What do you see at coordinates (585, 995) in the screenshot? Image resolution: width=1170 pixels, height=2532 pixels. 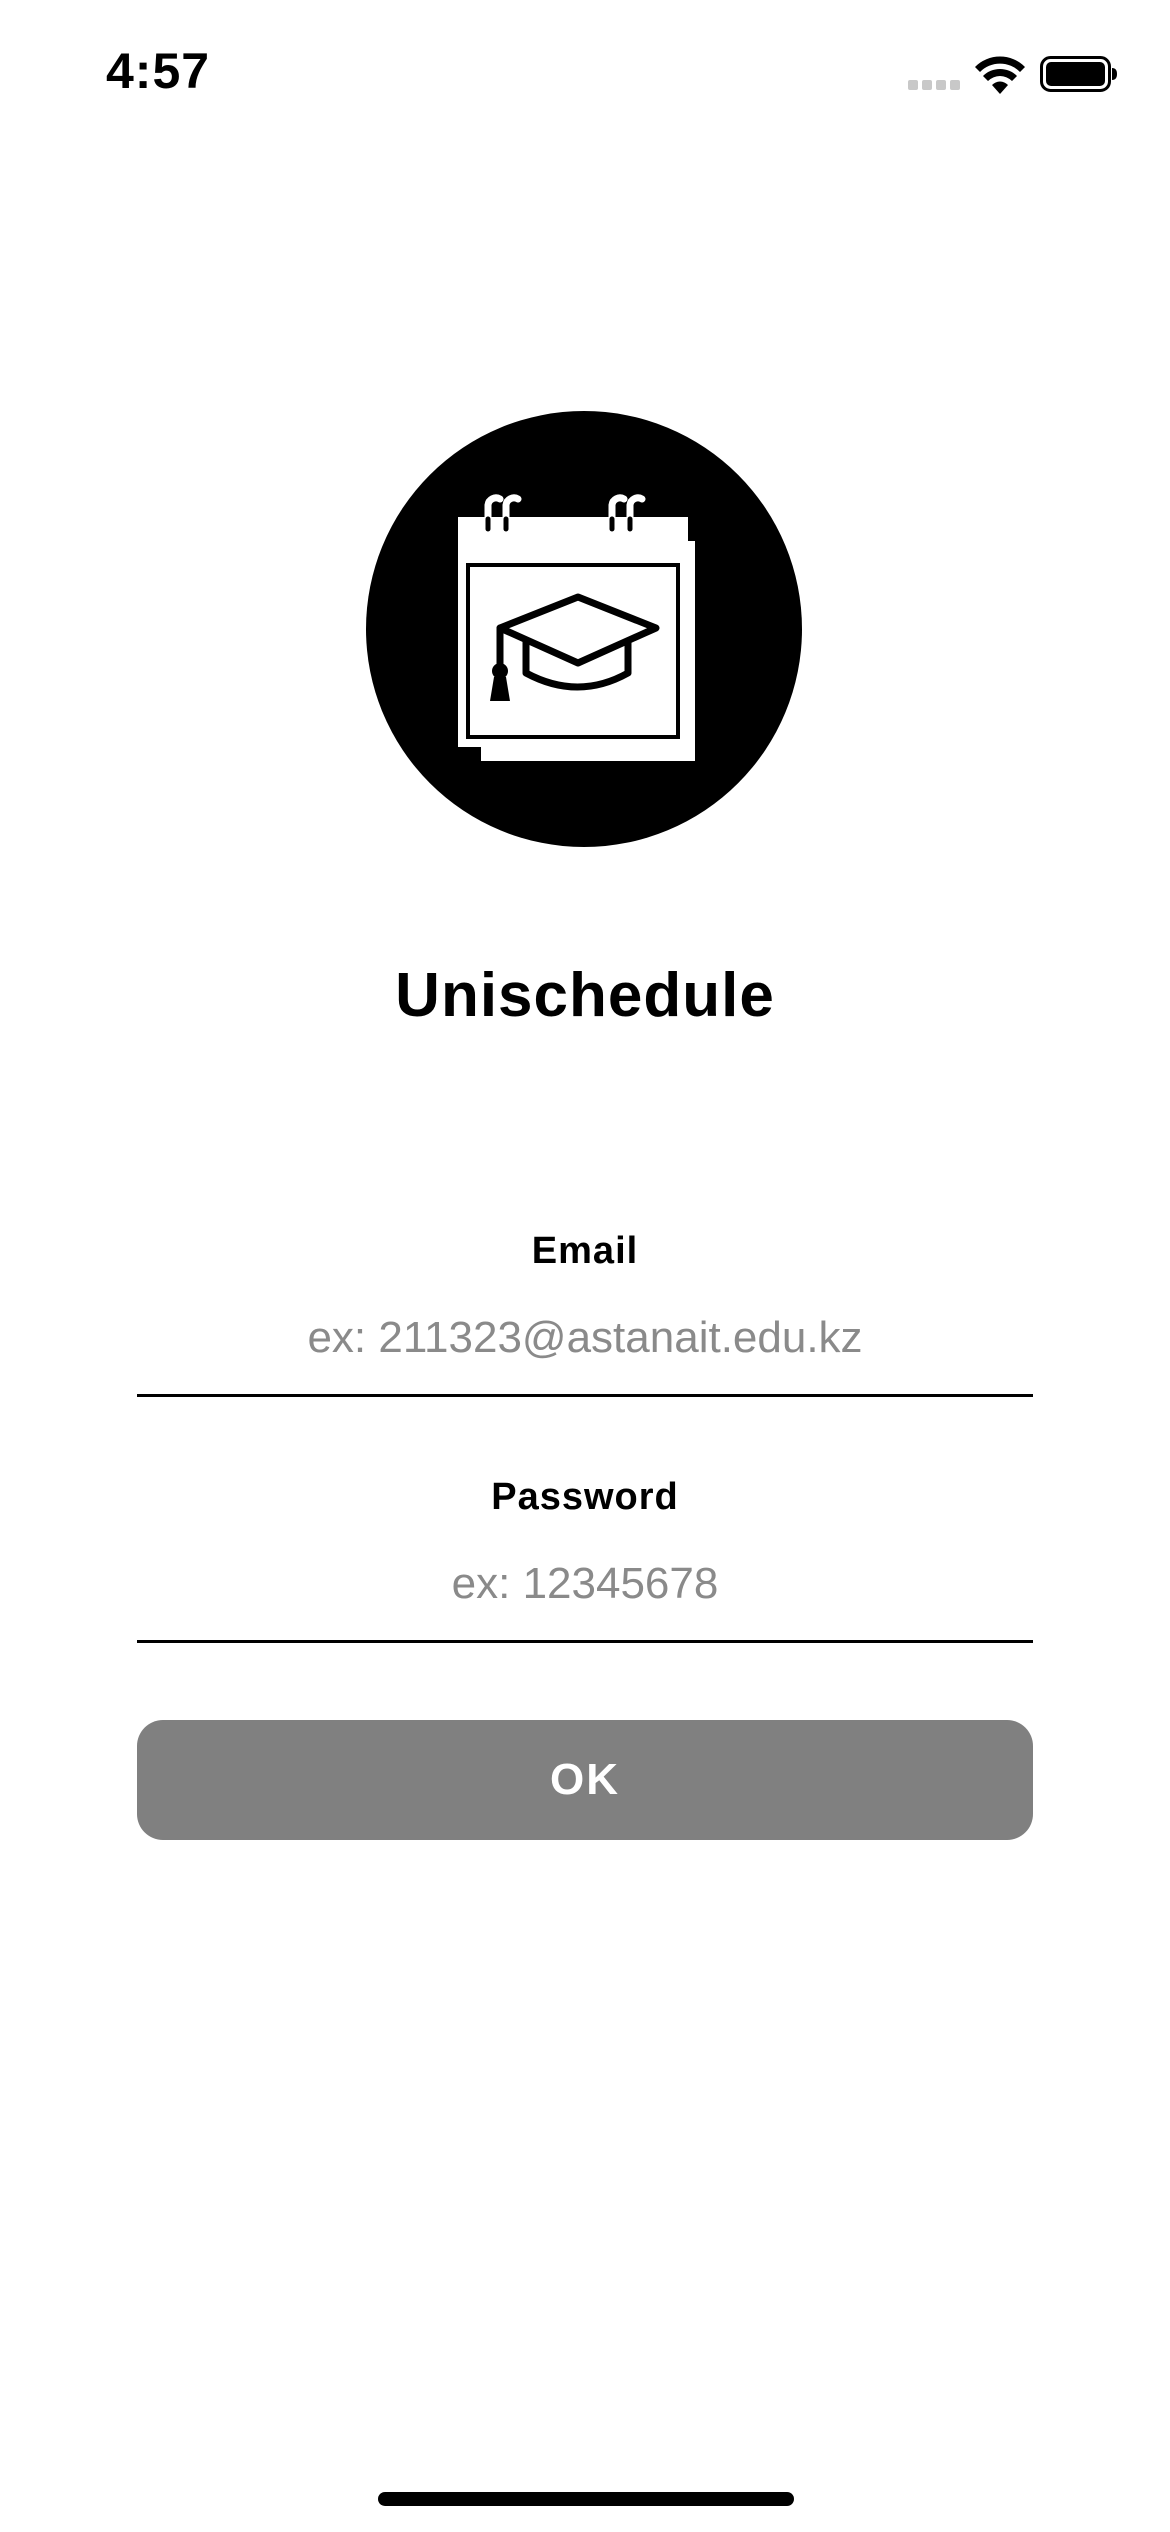 I see `app-title: Unischedule` at bounding box center [585, 995].